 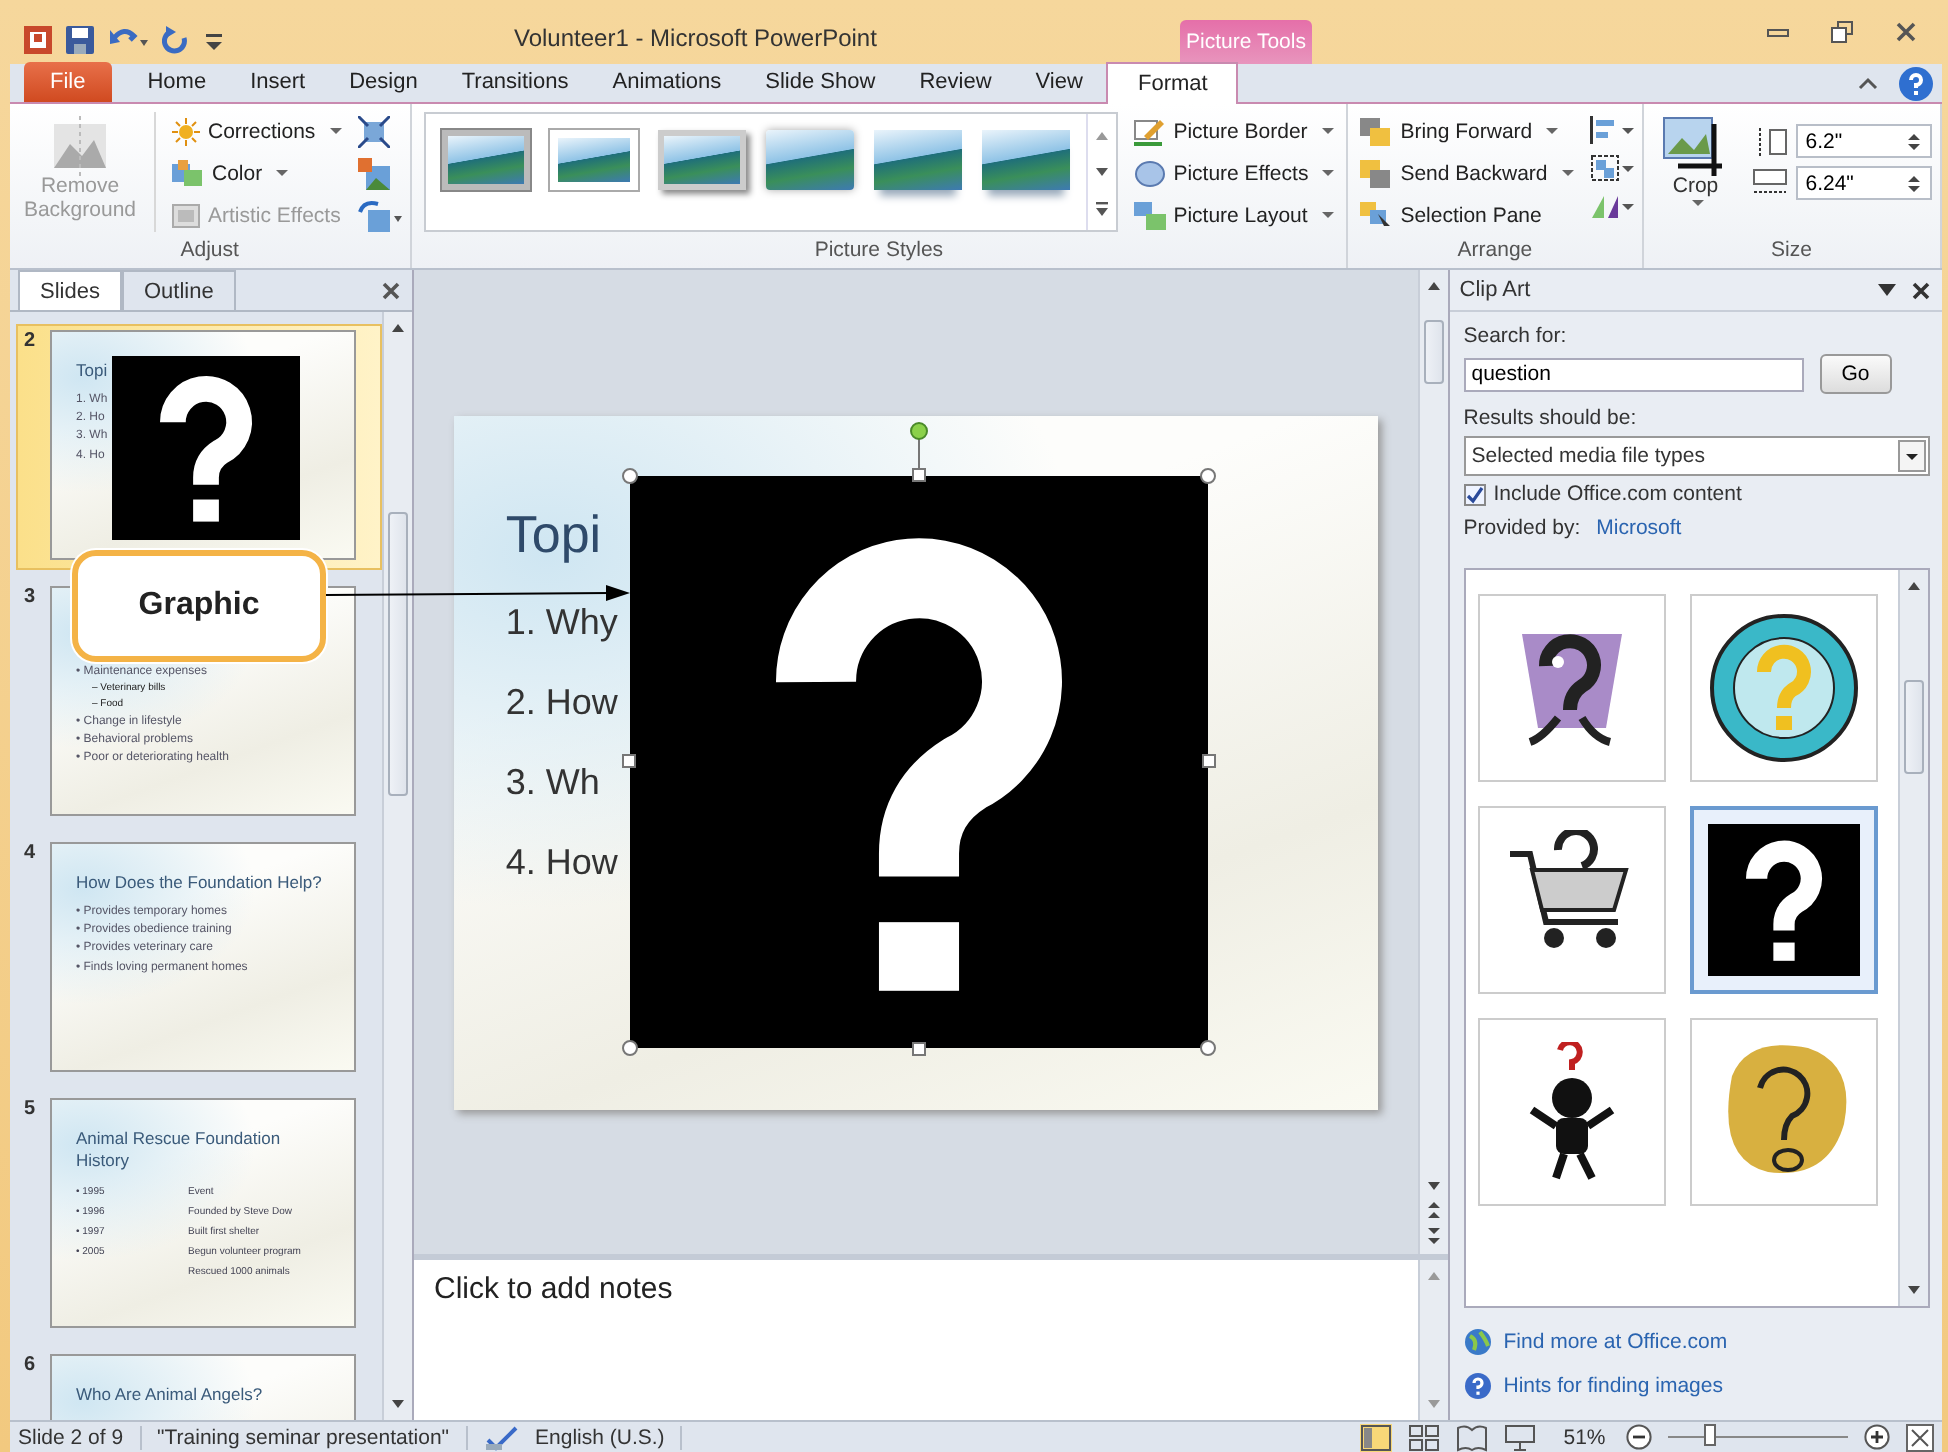 What do you see at coordinates (1519, 1437) in the screenshot?
I see `slide-show-icon` at bounding box center [1519, 1437].